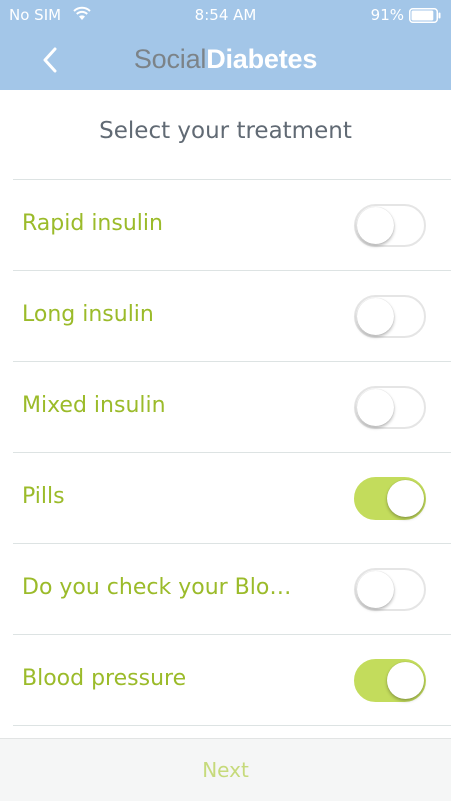  What do you see at coordinates (104, 678) in the screenshot?
I see `treatment-label: Blood pressure` at bounding box center [104, 678].